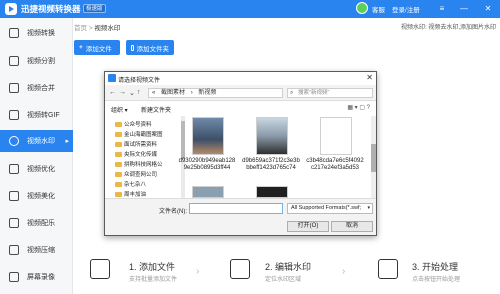 The image size is (500, 294). Describe the element at coordinates (136, 144) in the screenshot. I see `tree-folder: 面试所需资料` at that location.